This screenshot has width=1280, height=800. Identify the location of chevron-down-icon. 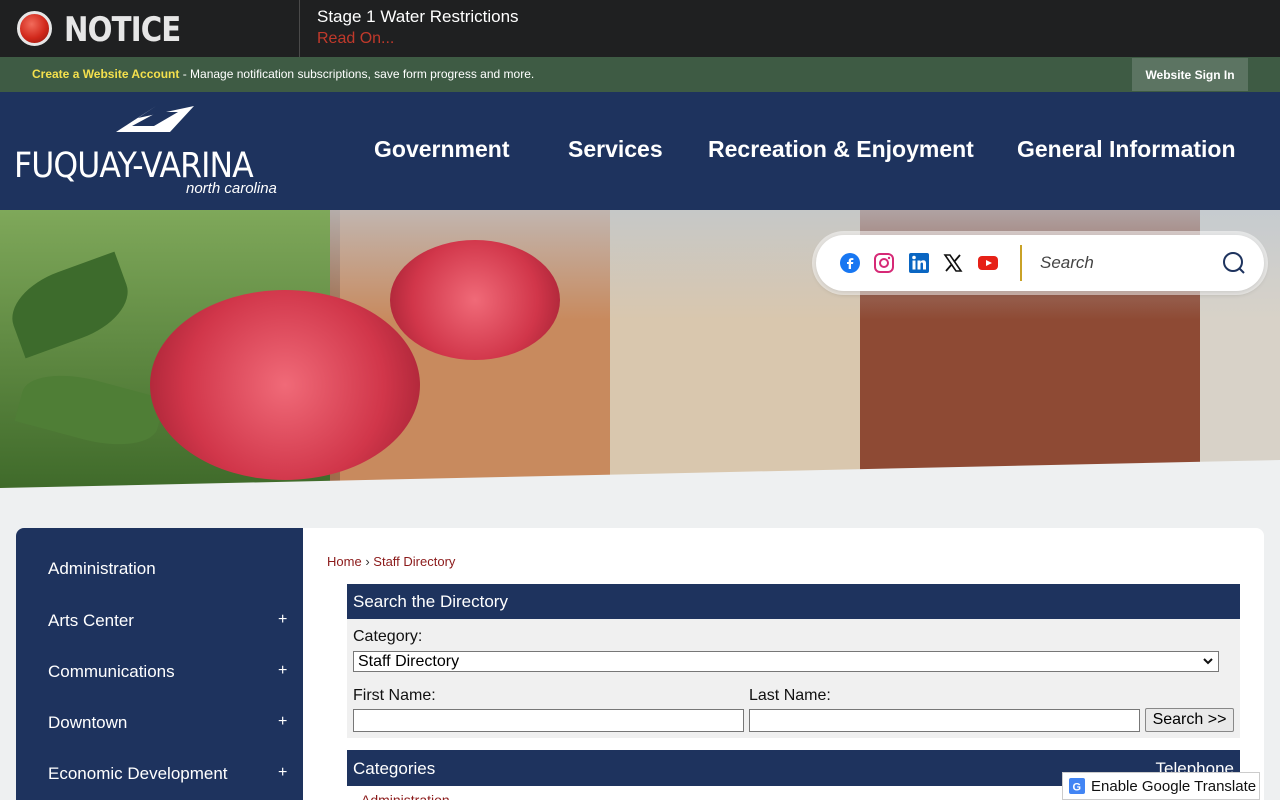
(1208, 661).